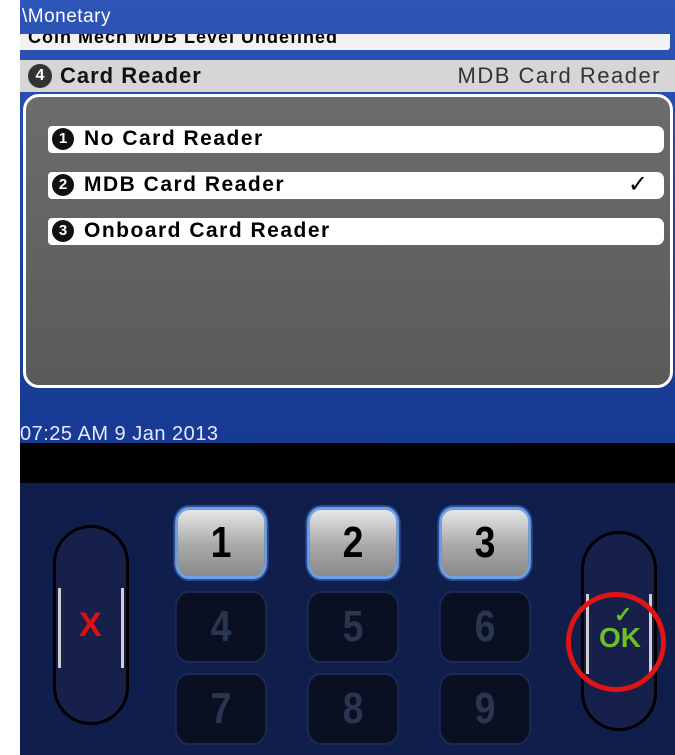 The height and width of the screenshot is (755, 675). What do you see at coordinates (345, 42) in the screenshot?
I see `menu-row-previous: Coin Mech MDB Level Undefined` at bounding box center [345, 42].